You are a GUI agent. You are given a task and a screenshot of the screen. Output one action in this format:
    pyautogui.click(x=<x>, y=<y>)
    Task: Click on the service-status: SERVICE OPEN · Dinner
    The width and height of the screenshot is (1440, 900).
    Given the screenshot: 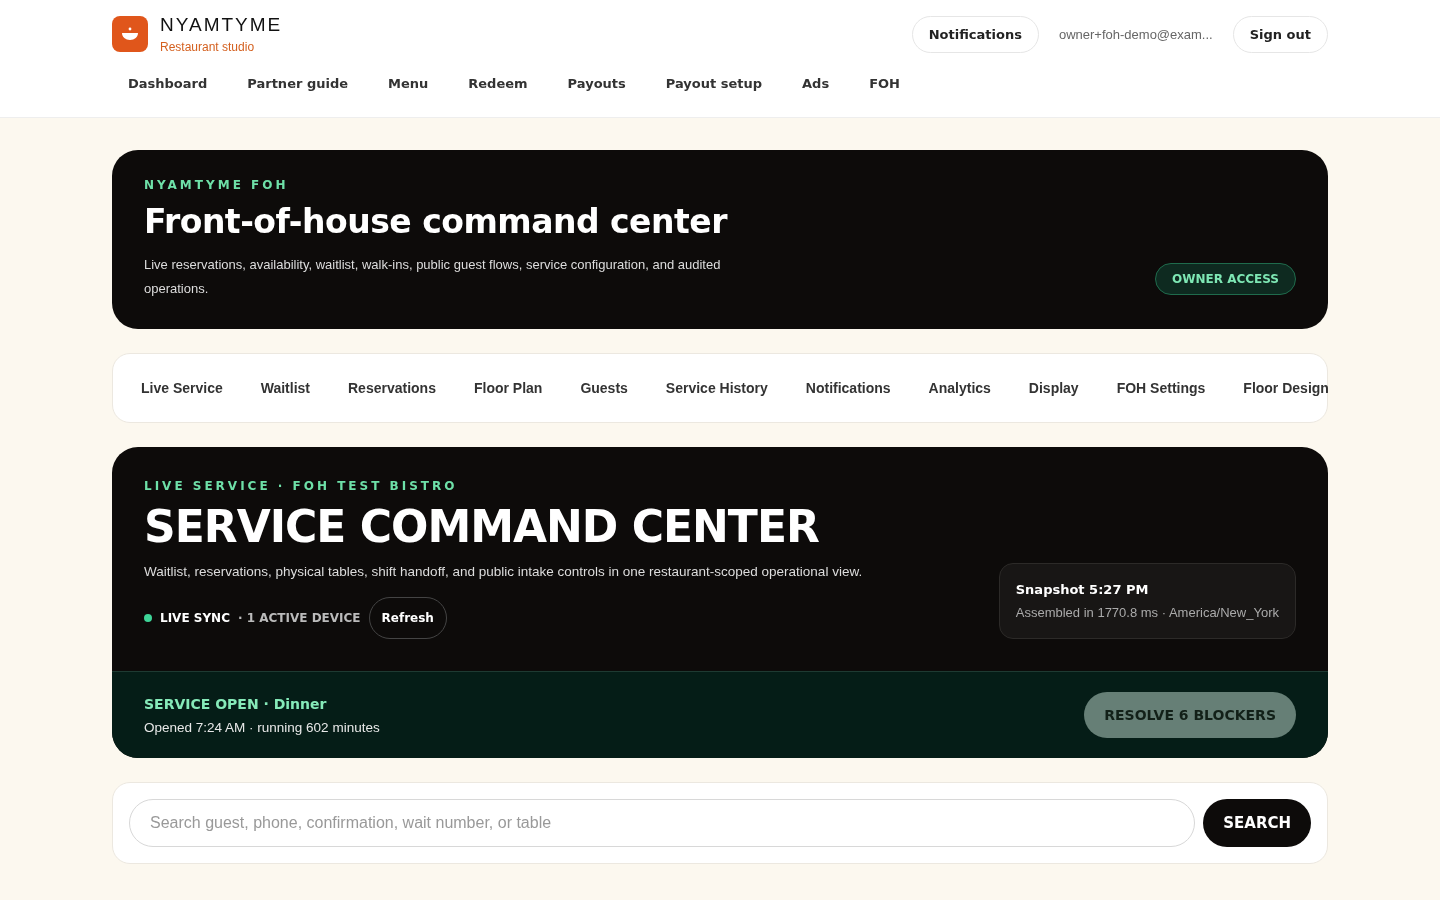 What is the action you would take?
    pyautogui.click(x=236, y=703)
    